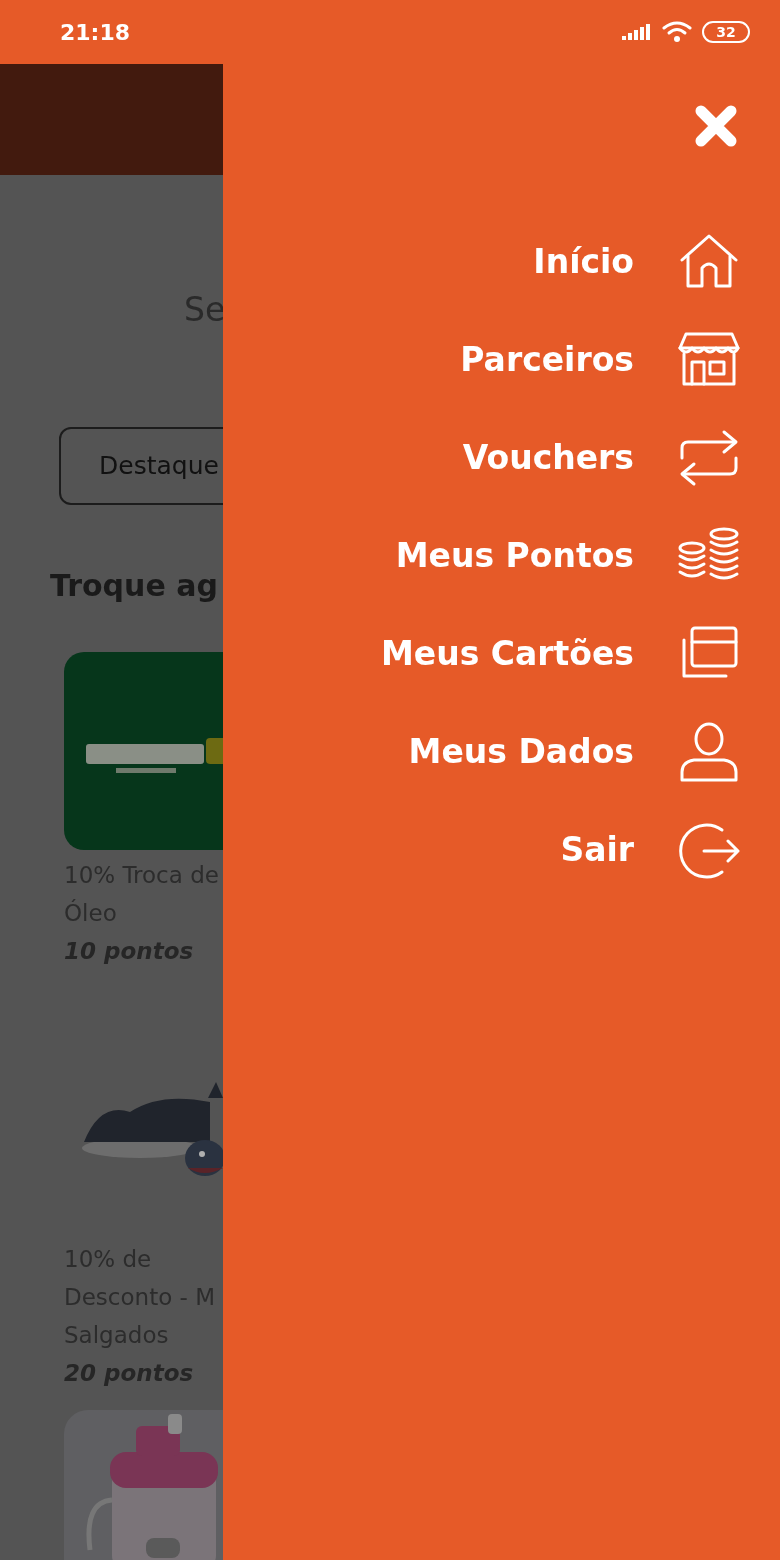  Describe the element at coordinates (709, 752) in the screenshot. I see `user-icon` at that location.